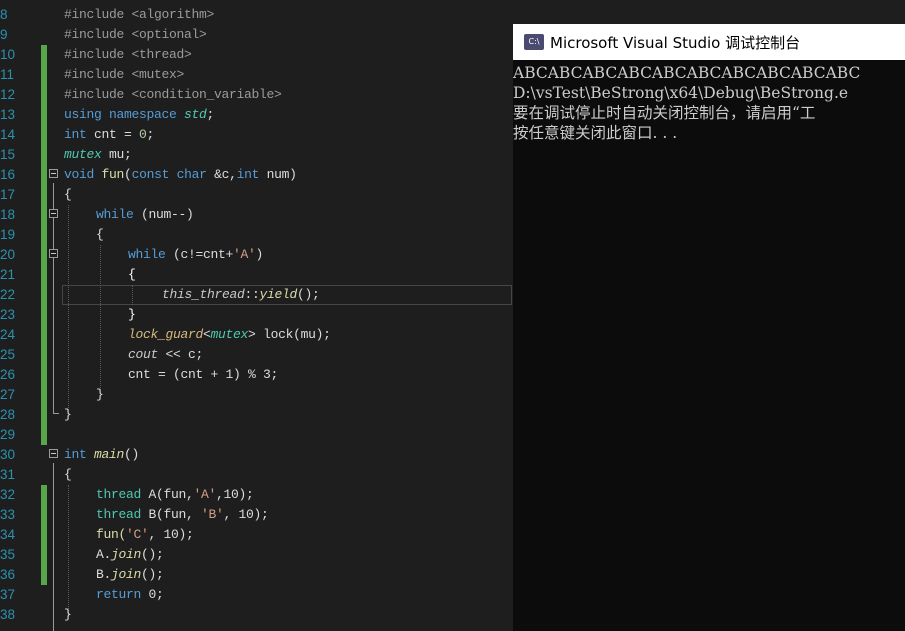 The image size is (905, 631). What do you see at coordinates (135, 34) in the screenshot?
I see `include-directive: #include <optional>` at bounding box center [135, 34].